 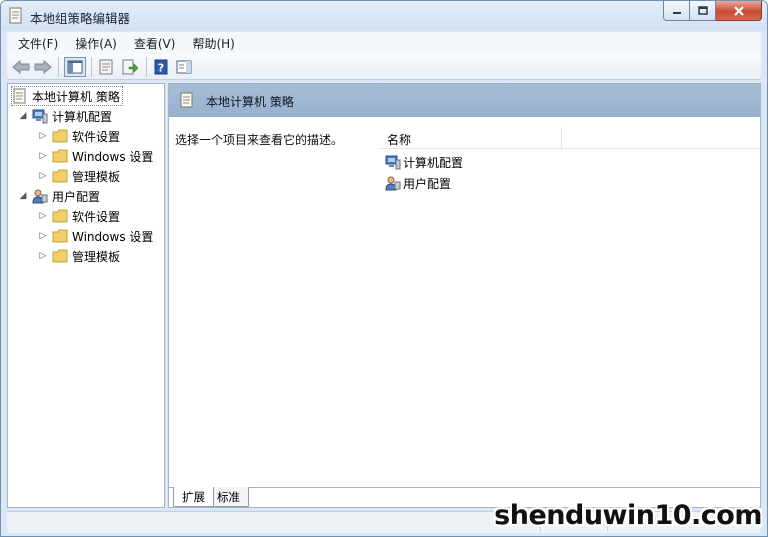 What do you see at coordinates (569, 138) in the screenshot?
I see `column-header-name: 名称` at bounding box center [569, 138].